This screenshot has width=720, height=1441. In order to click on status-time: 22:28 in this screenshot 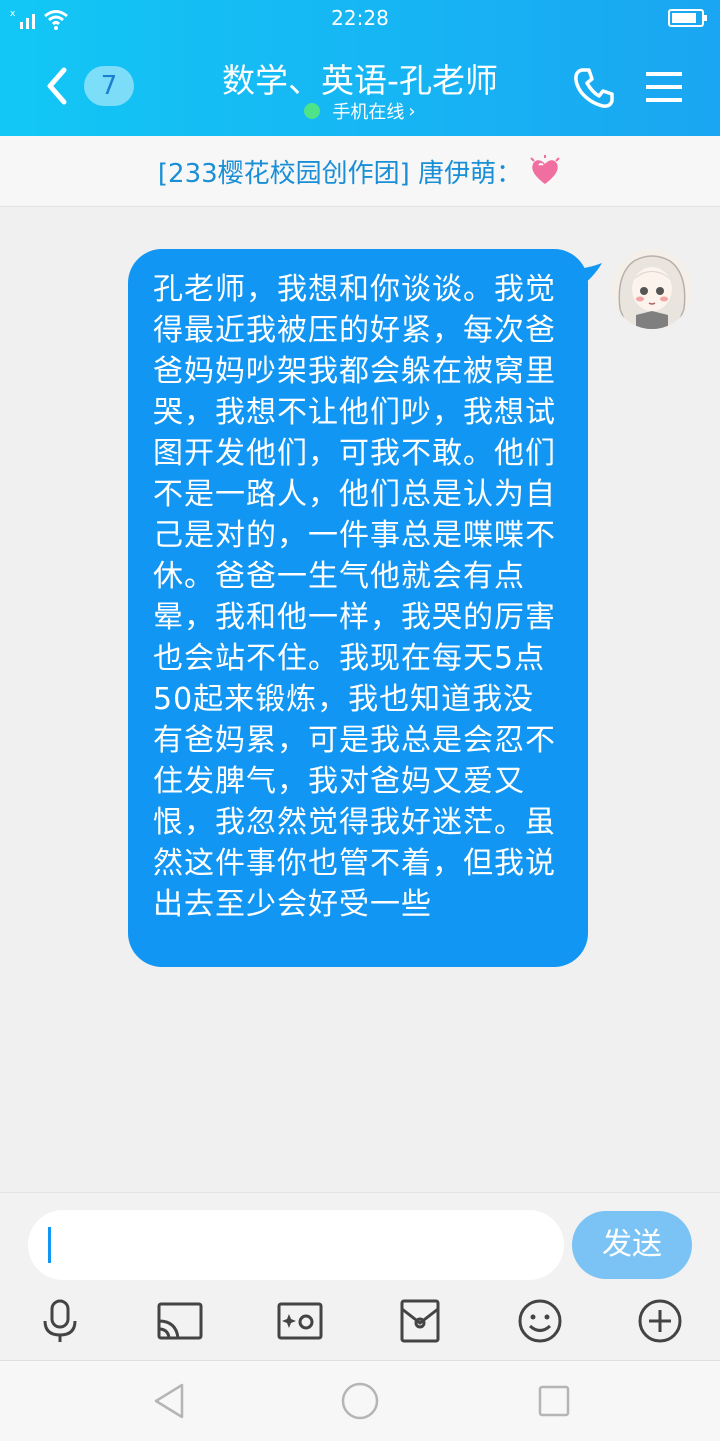, I will do `click(360, 18)`.